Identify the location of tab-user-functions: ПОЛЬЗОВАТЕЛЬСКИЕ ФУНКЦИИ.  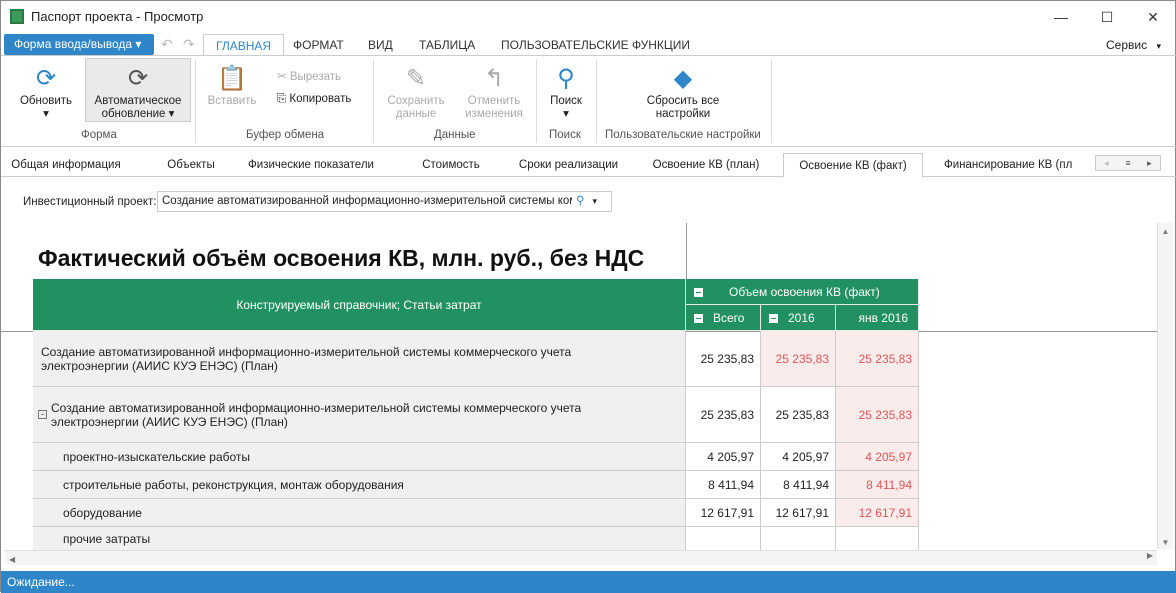
(595, 45).